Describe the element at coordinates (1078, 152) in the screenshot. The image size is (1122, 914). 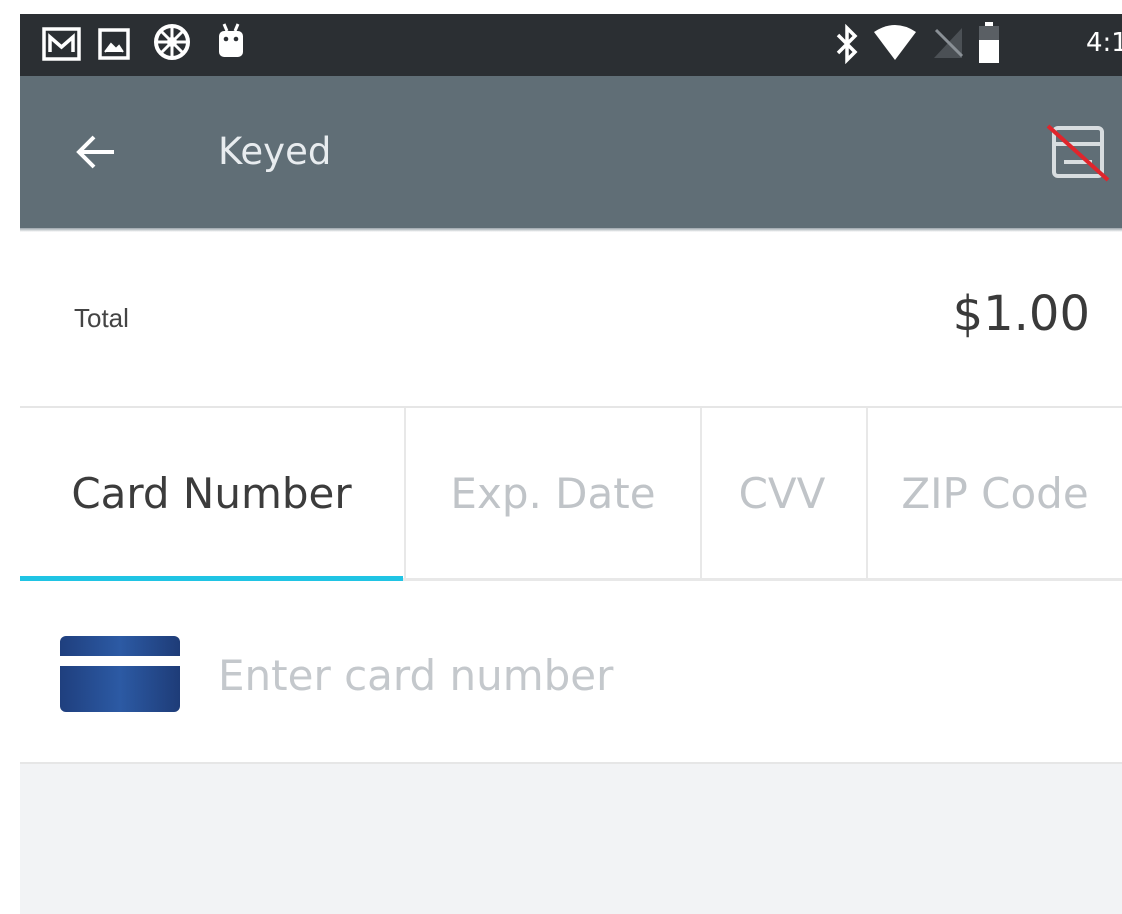
I see `swipe-disabled-icon` at that location.